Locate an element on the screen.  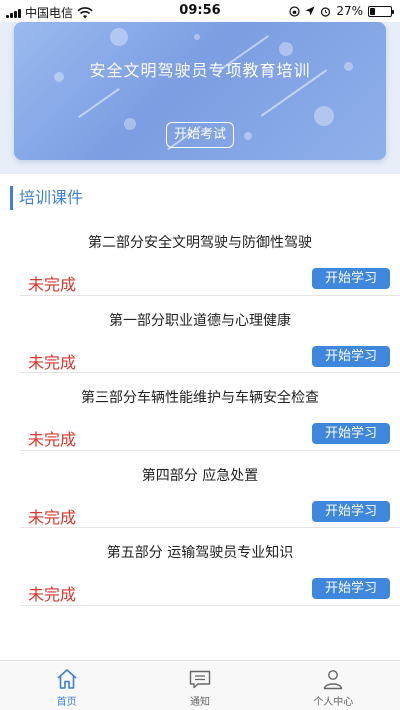
banner-title: 安全文明驾驶员专项教育培训 is located at coordinates (200, 70).